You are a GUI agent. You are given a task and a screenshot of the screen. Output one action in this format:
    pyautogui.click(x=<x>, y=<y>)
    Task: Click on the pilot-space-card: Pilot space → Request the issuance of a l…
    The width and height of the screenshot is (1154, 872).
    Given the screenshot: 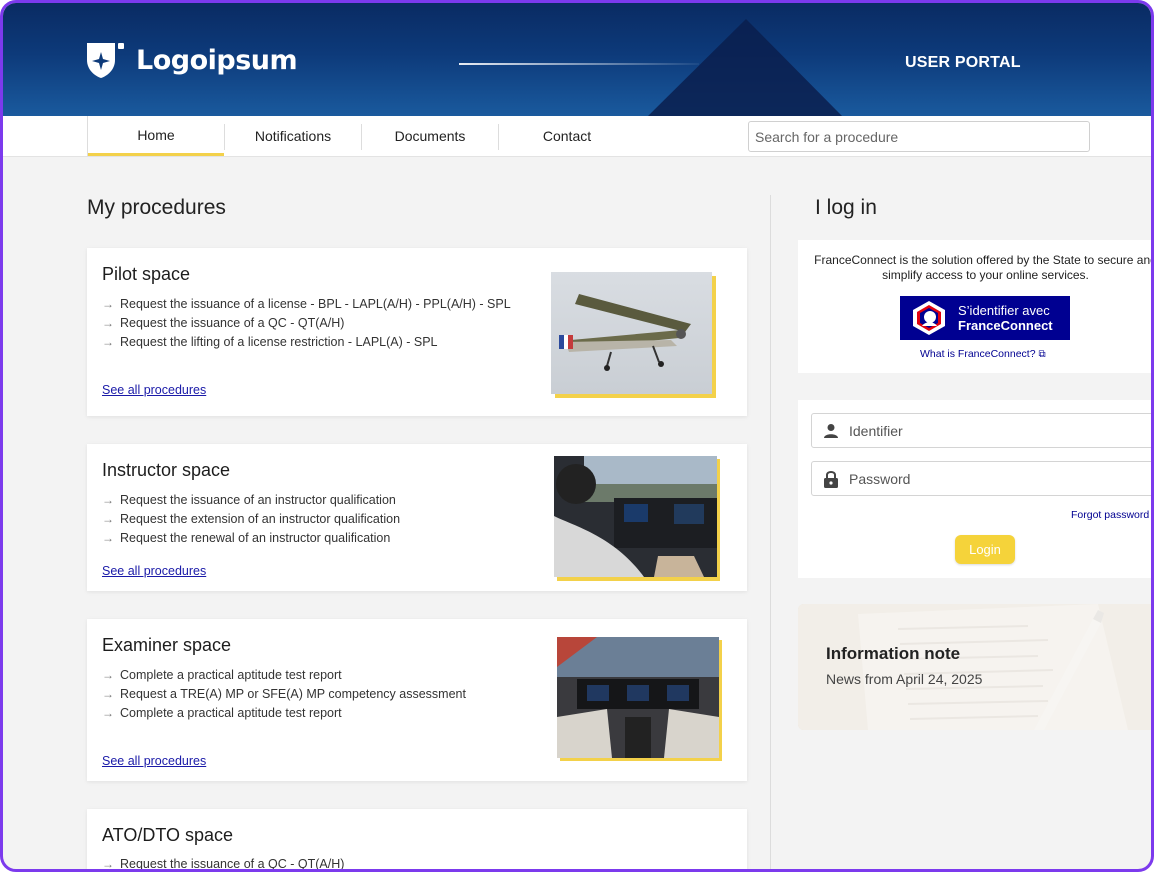 What is the action you would take?
    pyautogui.click(x=417, y=332)
    